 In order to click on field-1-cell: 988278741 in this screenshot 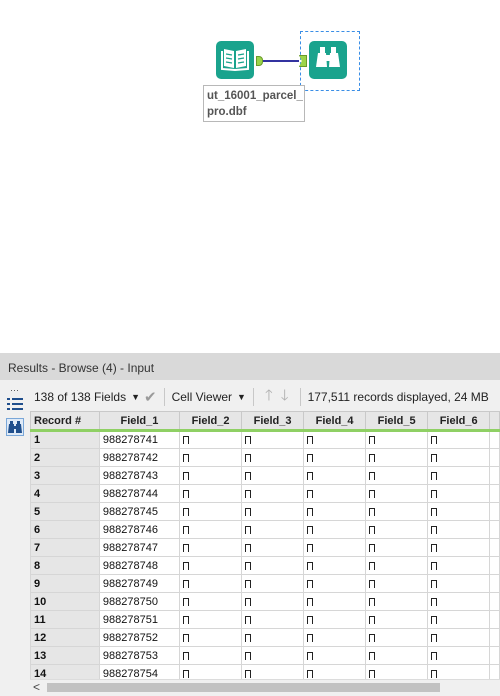, I will do `click(139, 439)`.